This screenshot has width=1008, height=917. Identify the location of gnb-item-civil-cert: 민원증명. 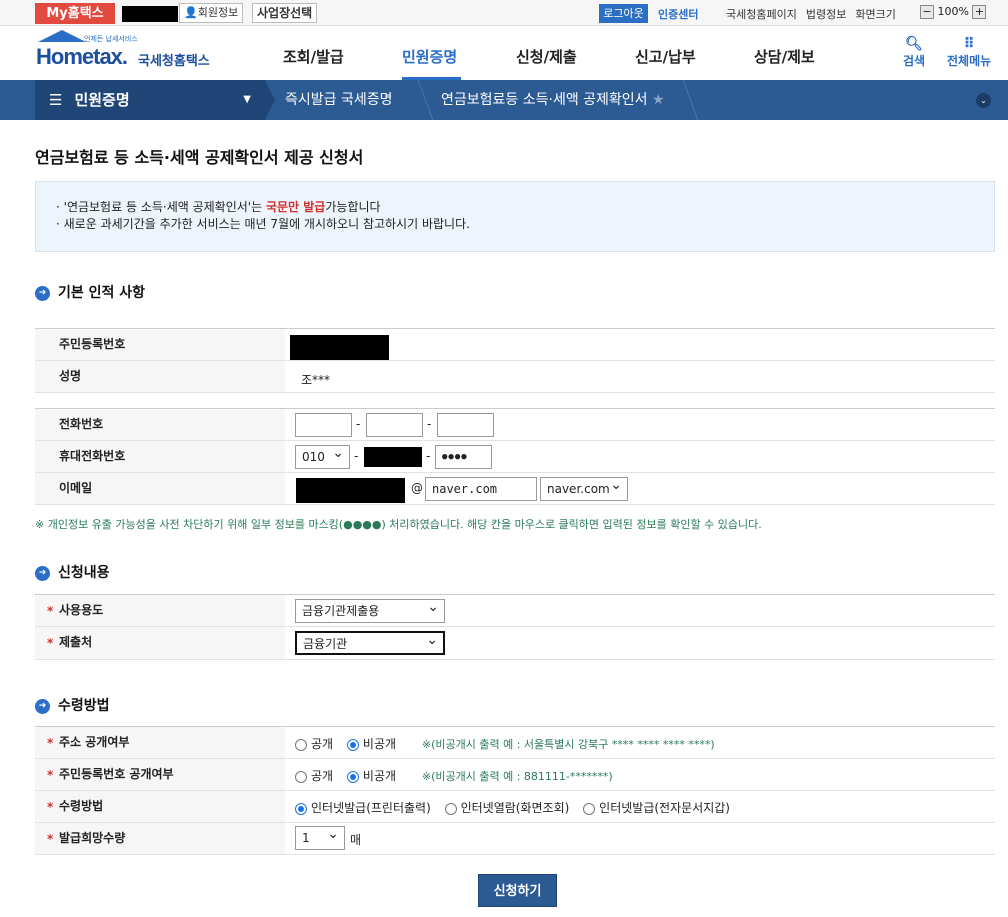
(429, 56).